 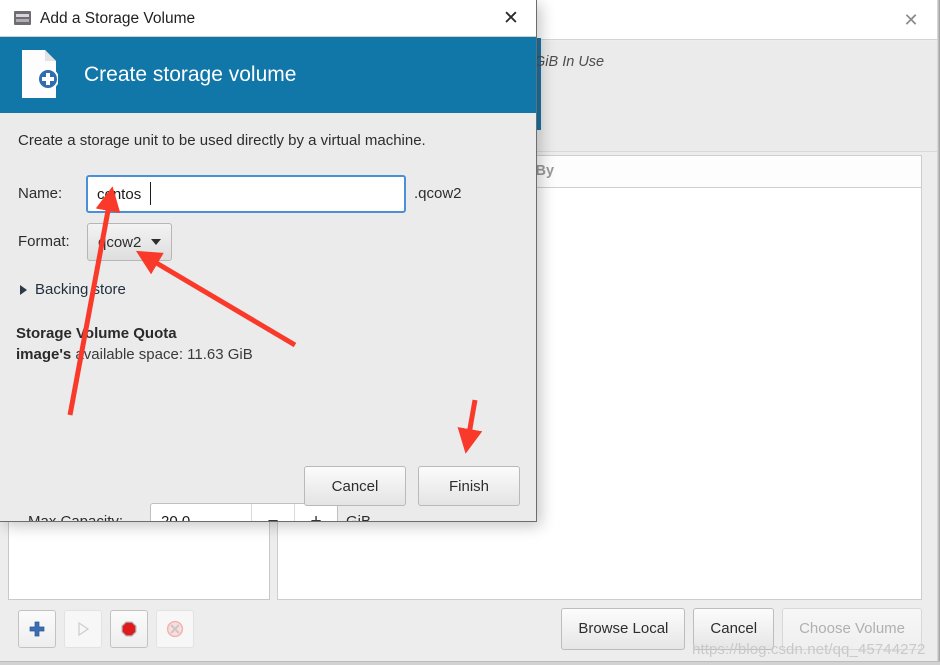 What do you see at coordinates (96, 333) in the screenshot?
I see `quota-section-title: Storage Volume Quota` at bounding box center [96, 333].